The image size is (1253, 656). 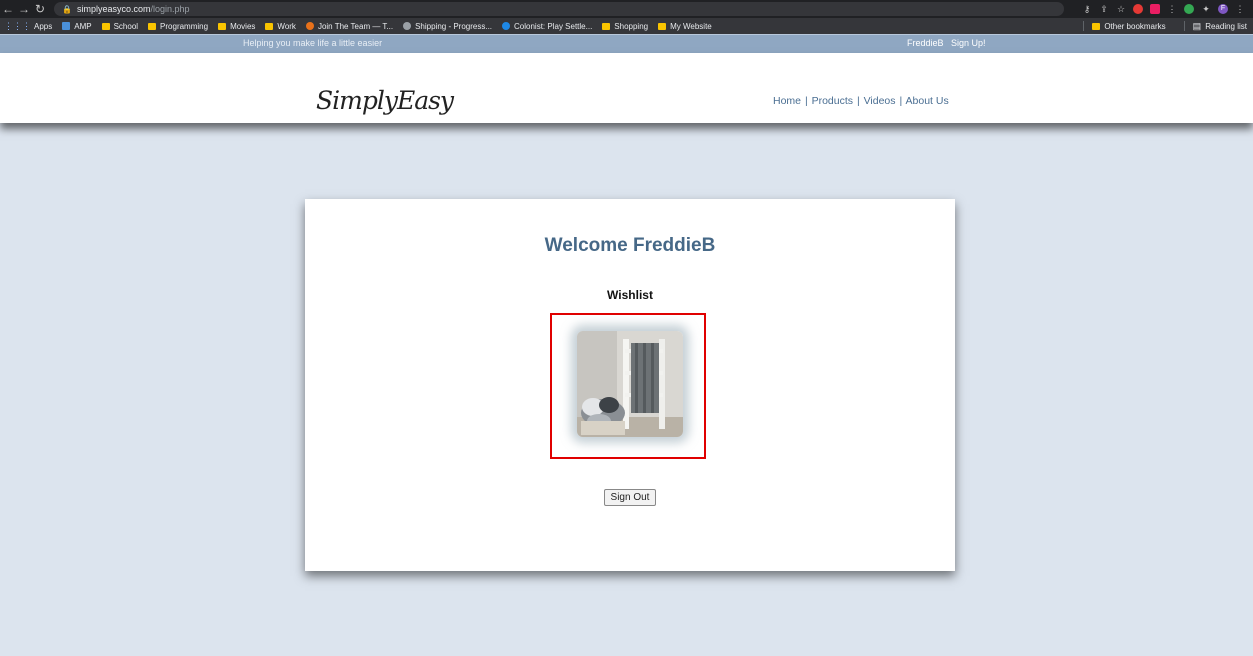 What do you see at coordinates (40, 9) in the screenshot?
I see `reload-icon: ↻` at bounding box center [40, 9].